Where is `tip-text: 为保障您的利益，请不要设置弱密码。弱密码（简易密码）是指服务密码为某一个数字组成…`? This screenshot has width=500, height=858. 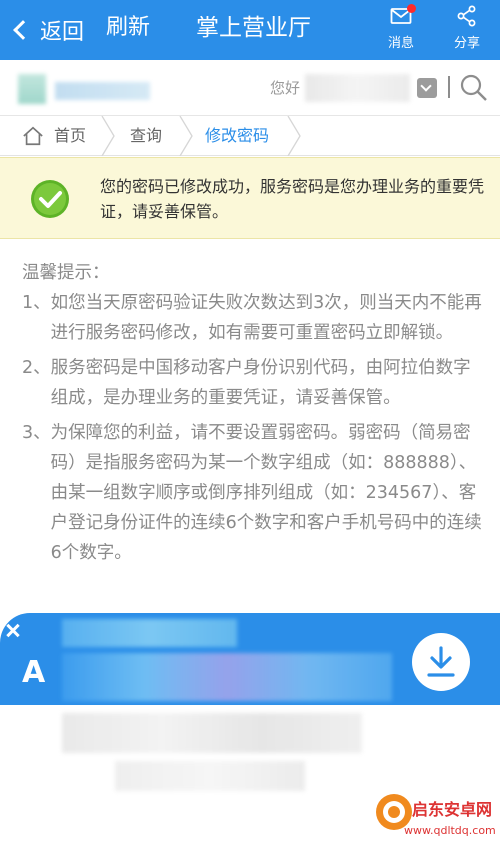
tip-text: 为保障您的利益，请不要设置弱密码。弱密码（简易密码）是指服务密码为某一个数字组成… is located at coordinates (266, 493).